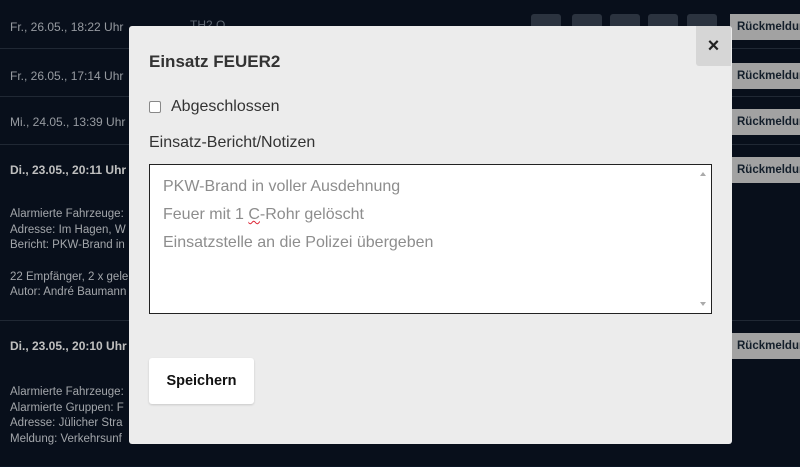 The width and height of the screenshot is (800, 467). What do you see at coordinates (703, 304) in the screenshot?
I see `scroll-down-arrow-icon` at bounding box center [703, 304].